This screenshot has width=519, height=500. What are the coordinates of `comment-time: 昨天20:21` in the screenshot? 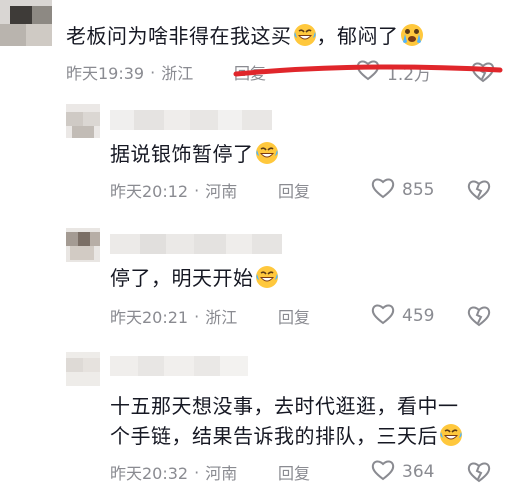 It's located at (149, 317).